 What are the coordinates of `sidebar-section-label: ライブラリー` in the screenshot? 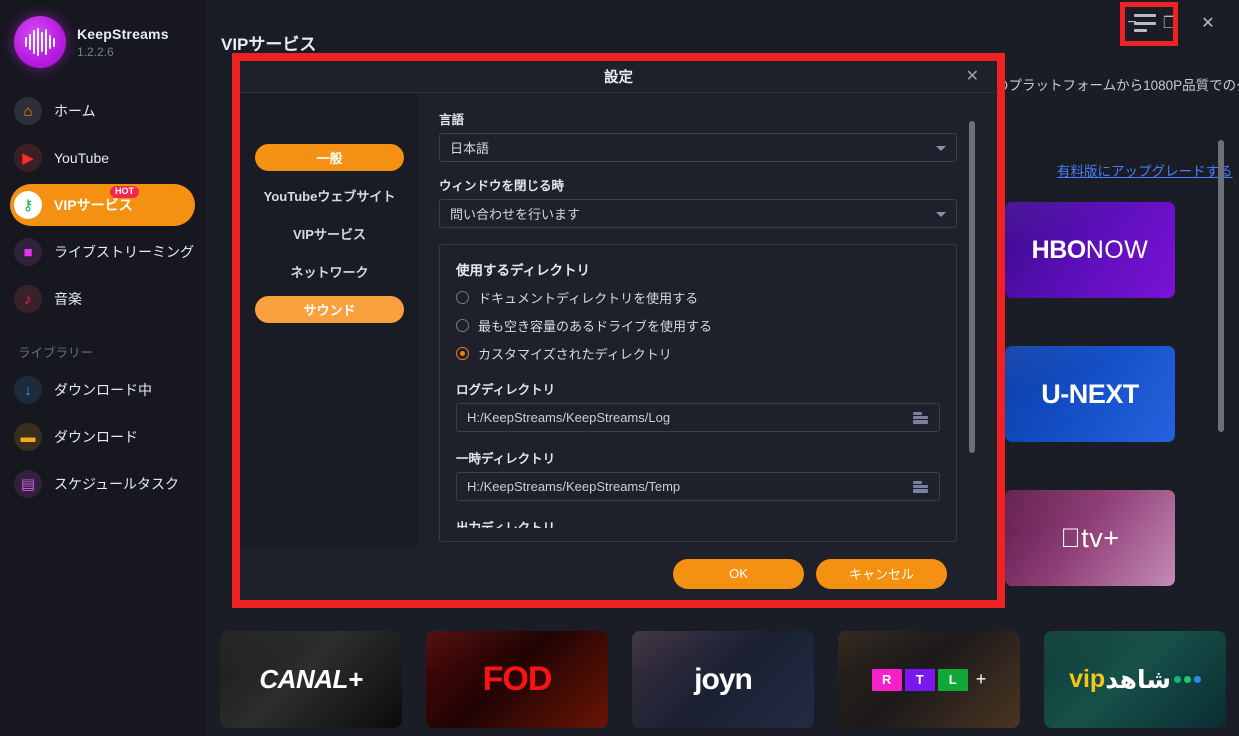 It's located at (56, 353).